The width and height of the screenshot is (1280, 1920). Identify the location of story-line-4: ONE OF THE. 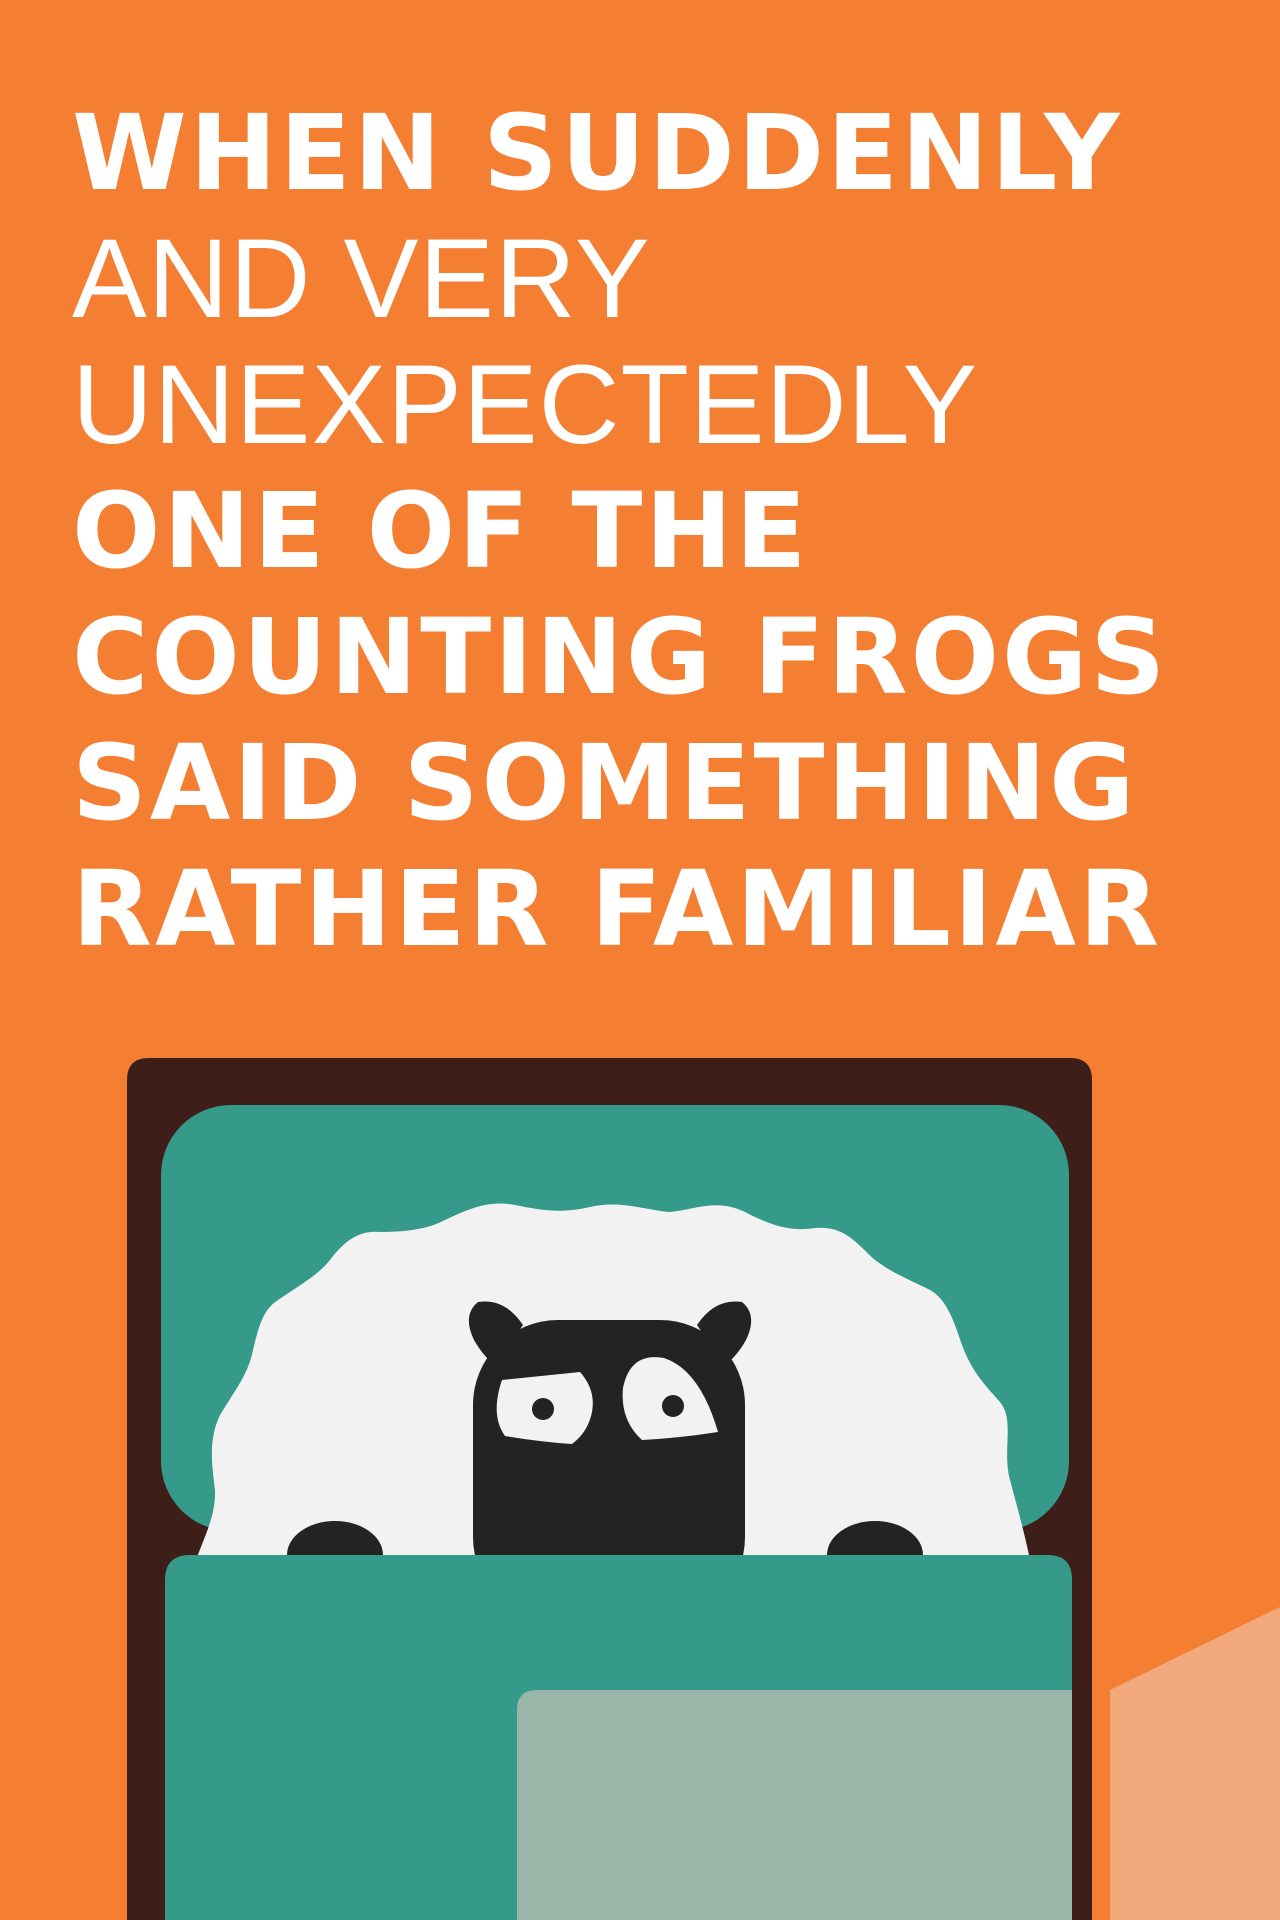
(441, 531).